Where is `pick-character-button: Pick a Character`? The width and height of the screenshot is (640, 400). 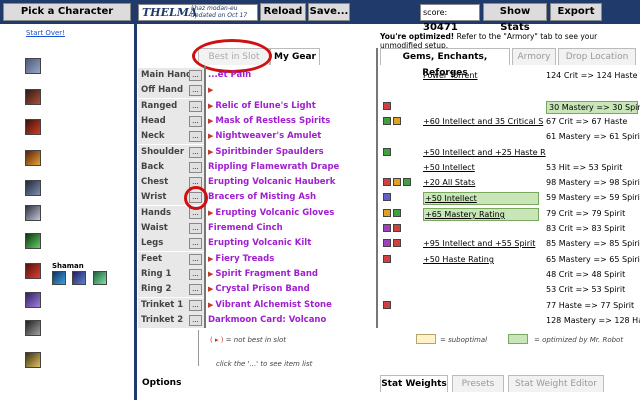 pick-character-button: Pick a Character is located at coordinates (67, 12).